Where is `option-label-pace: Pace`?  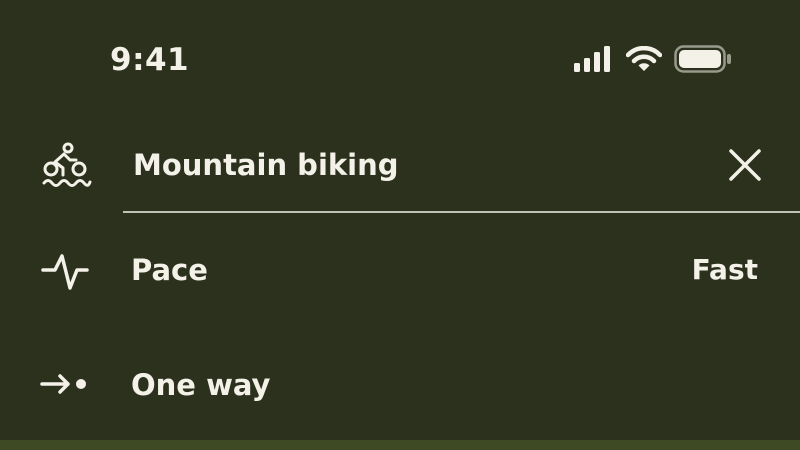
option-label-pace: Pace is located at coordinates (169, 270).